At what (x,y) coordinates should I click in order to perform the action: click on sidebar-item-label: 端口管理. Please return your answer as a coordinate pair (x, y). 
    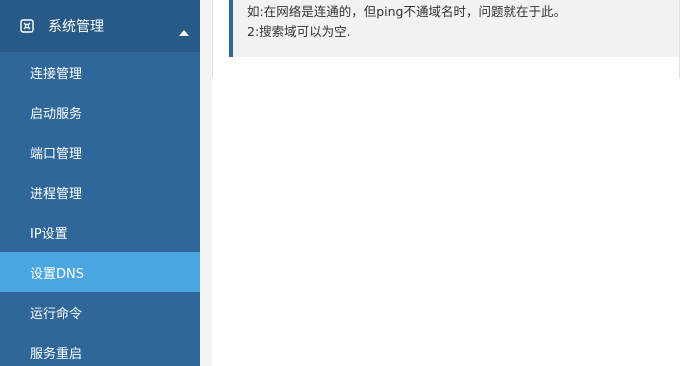
    Looking at the image, I should click on (56, 154).